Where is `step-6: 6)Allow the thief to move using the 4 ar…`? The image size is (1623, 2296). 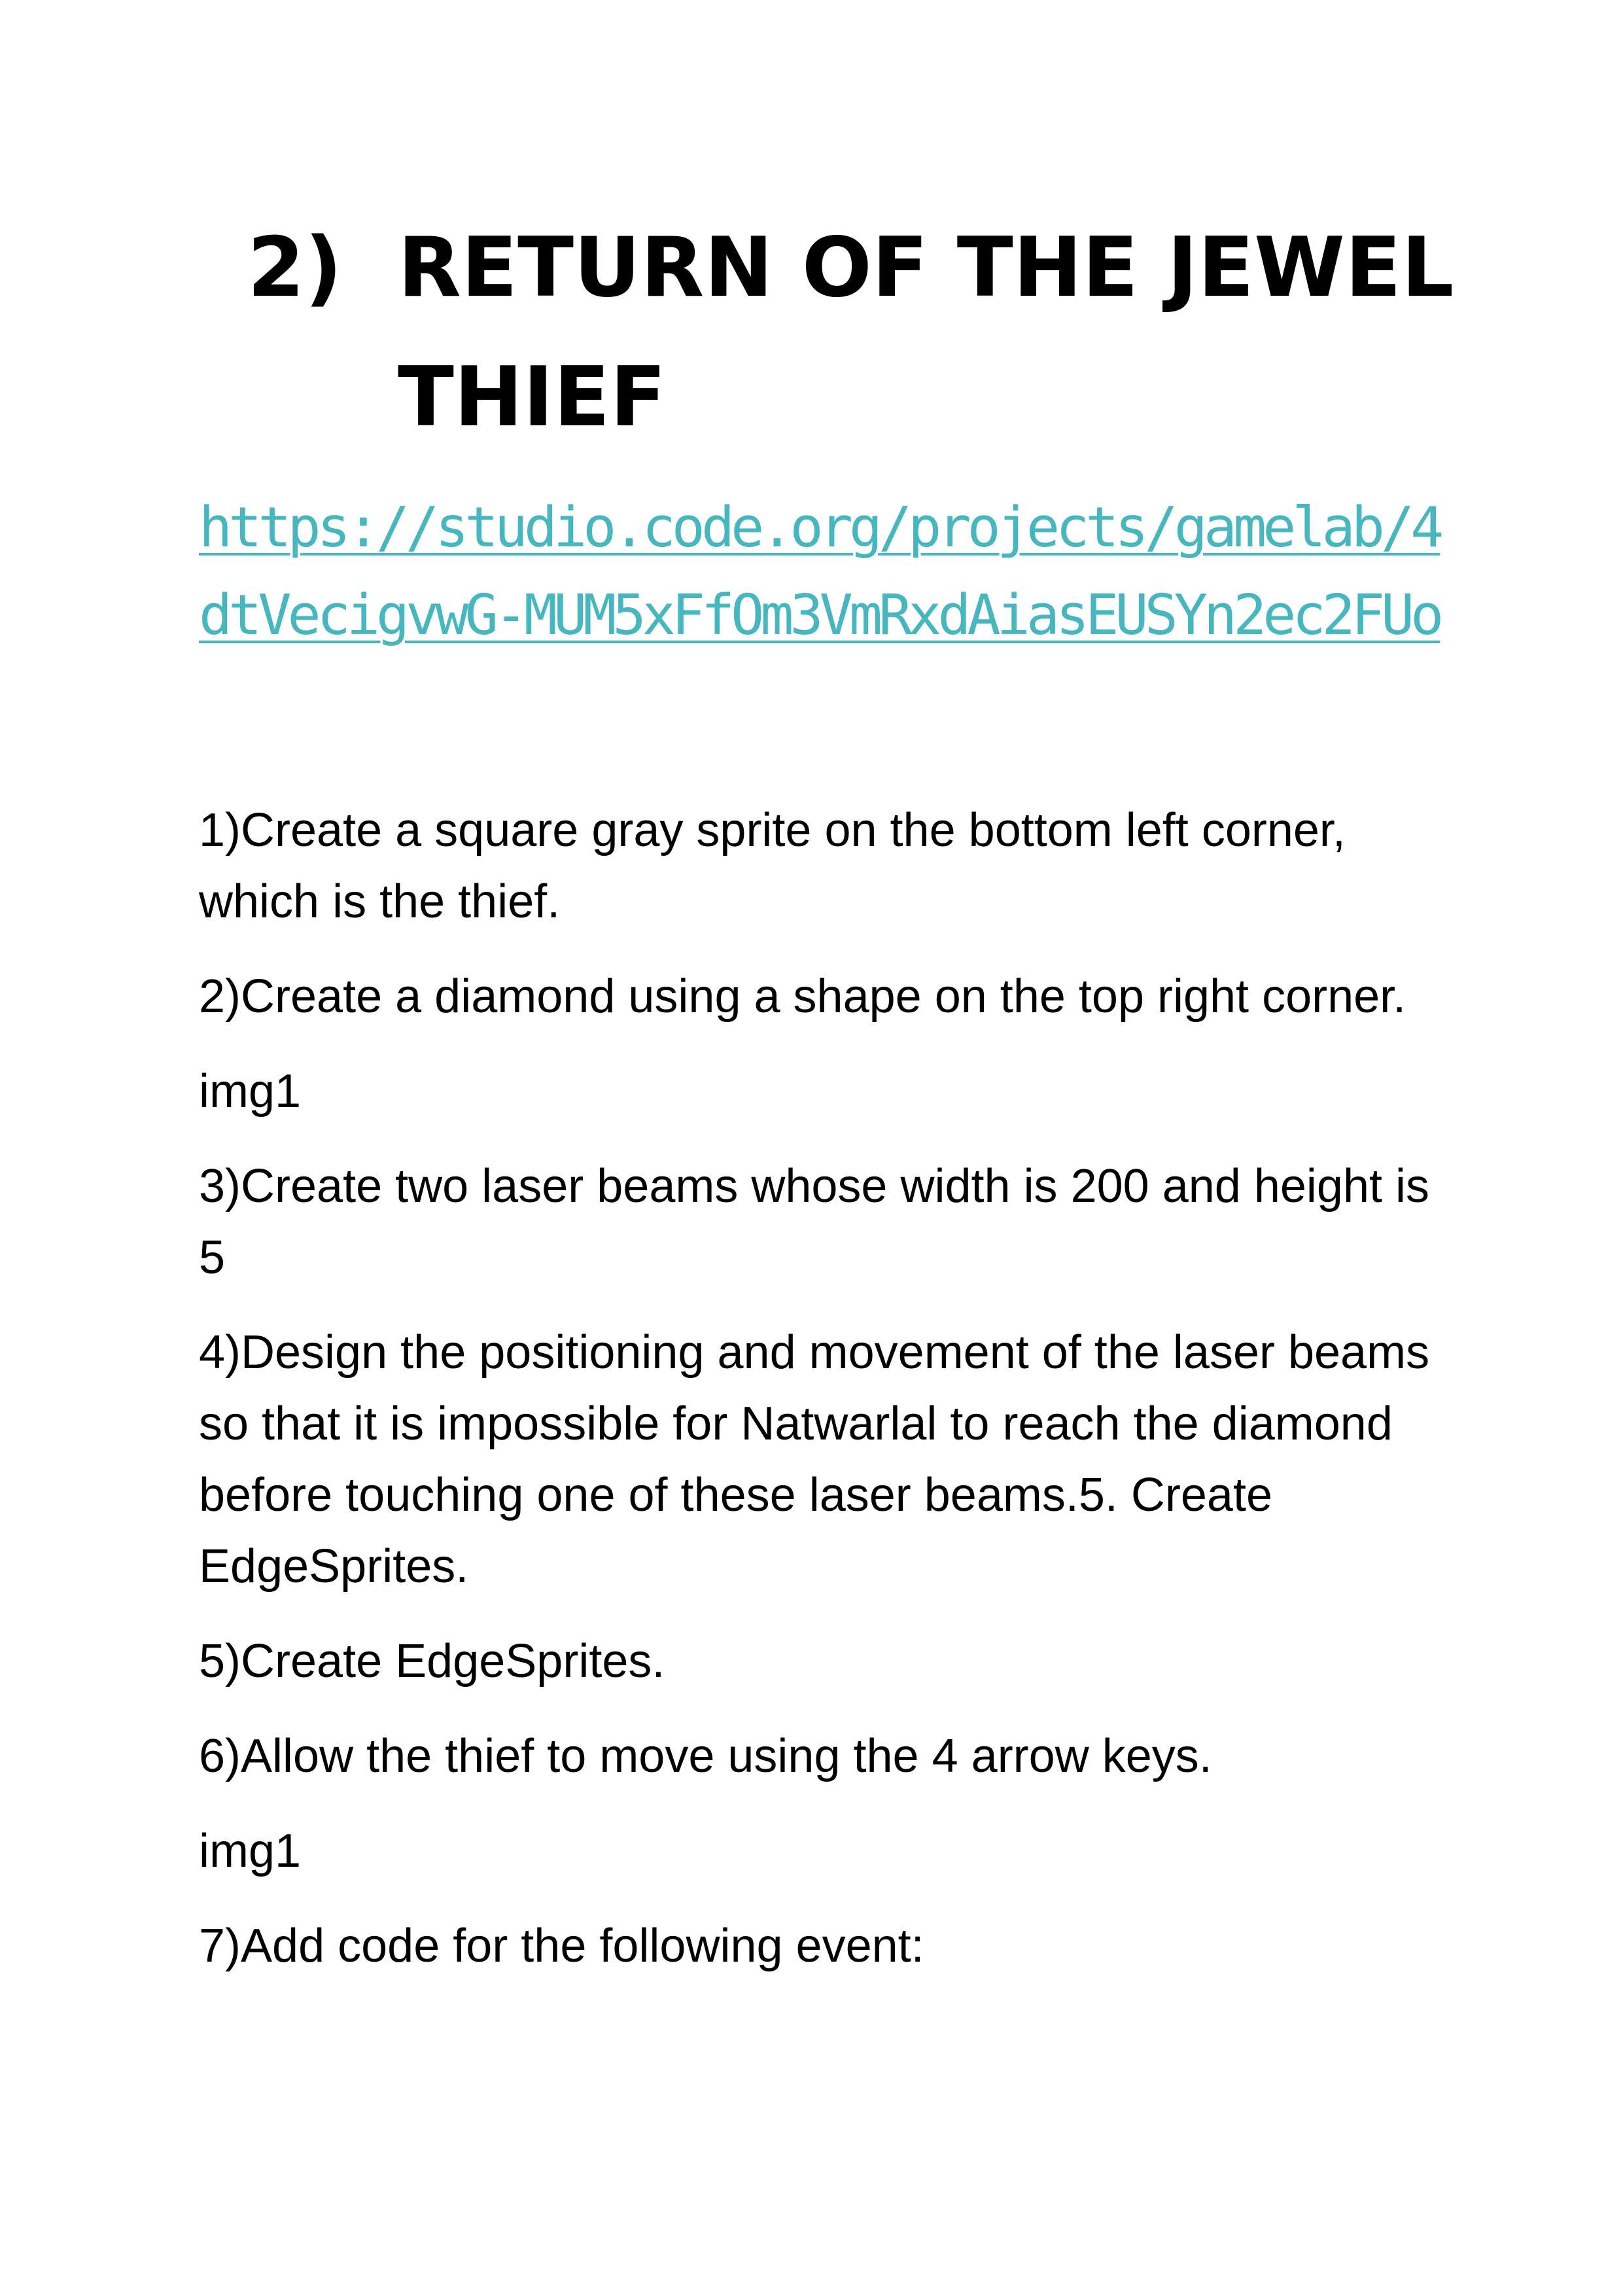
step-6: 6)Allow the thief to move using the 4 ar… is located at coordinates (705, 1756).